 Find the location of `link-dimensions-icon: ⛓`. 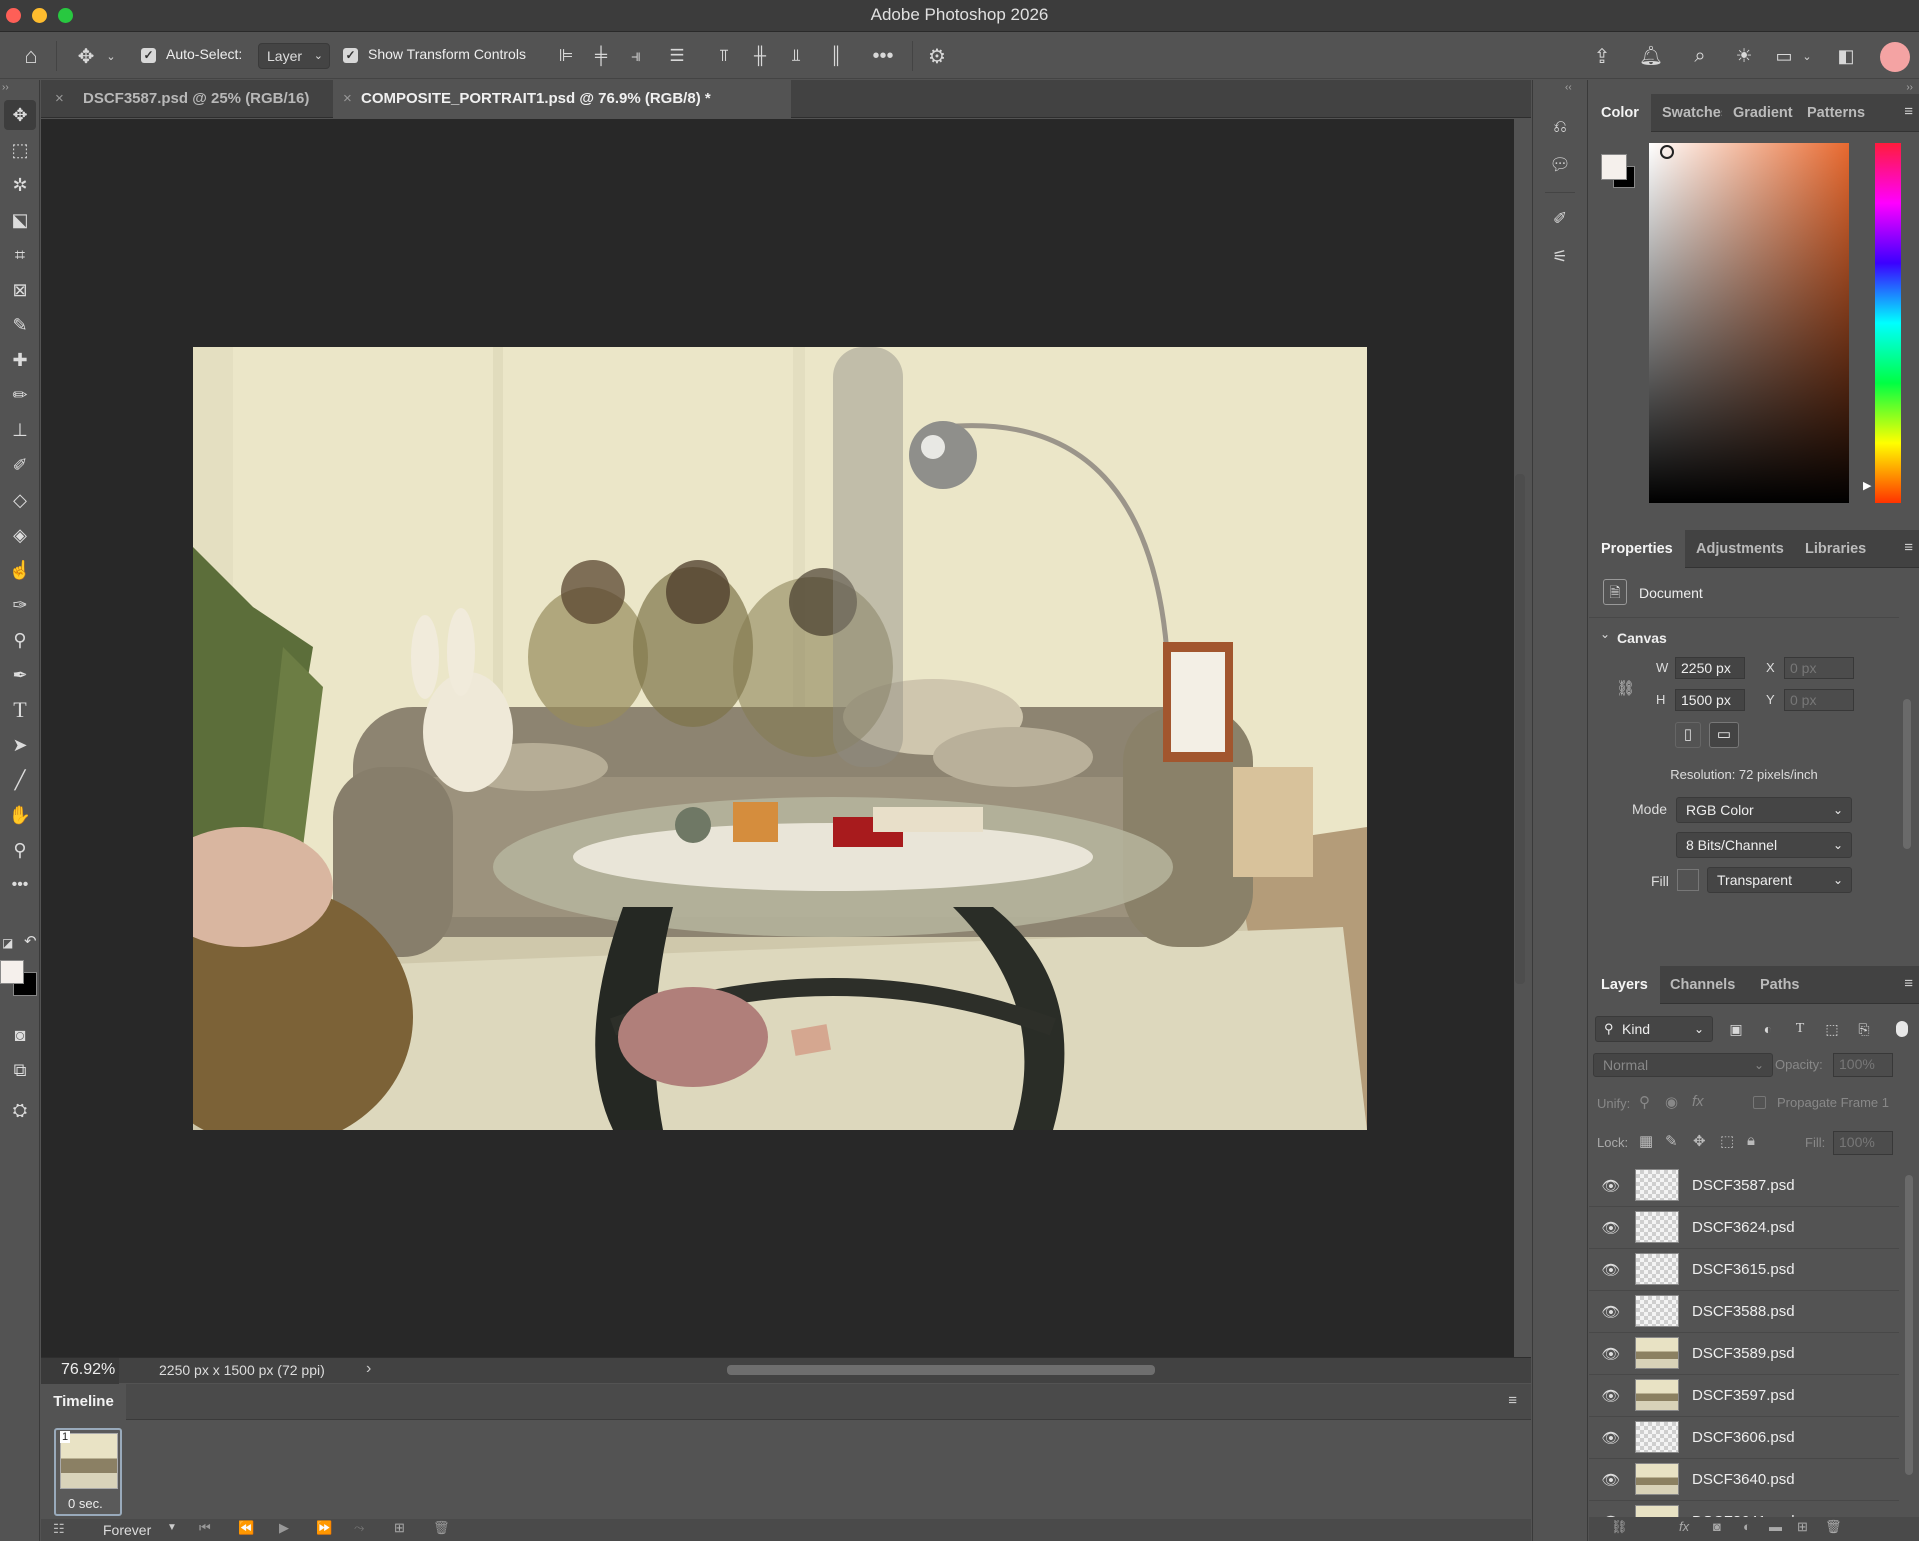

link-dimensions-icon: ⛓ is located at coordinates (1625, 688).